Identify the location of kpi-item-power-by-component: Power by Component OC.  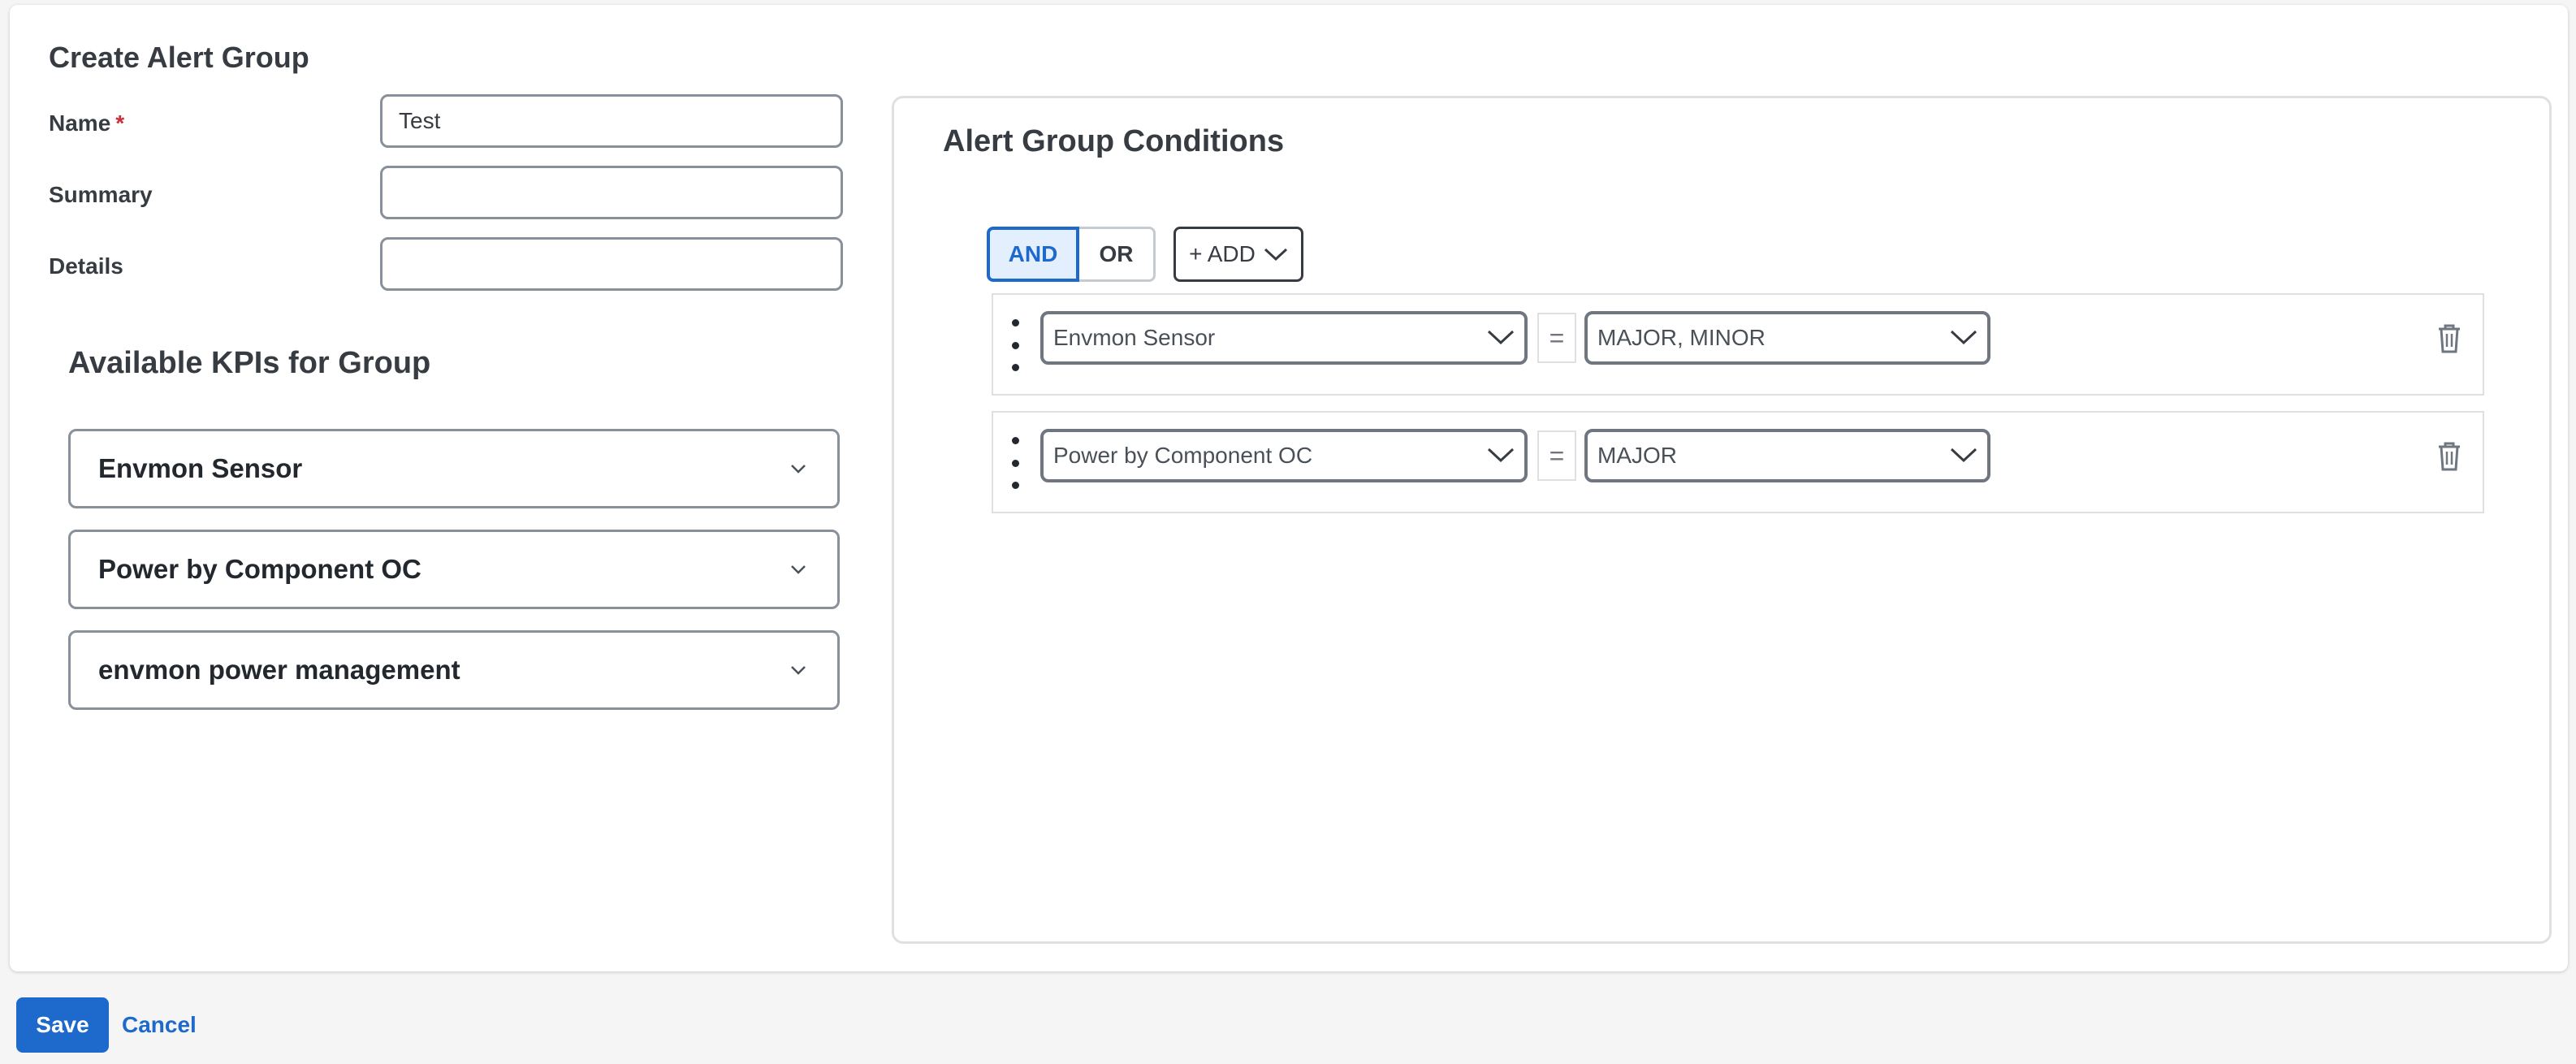
(454, 569).